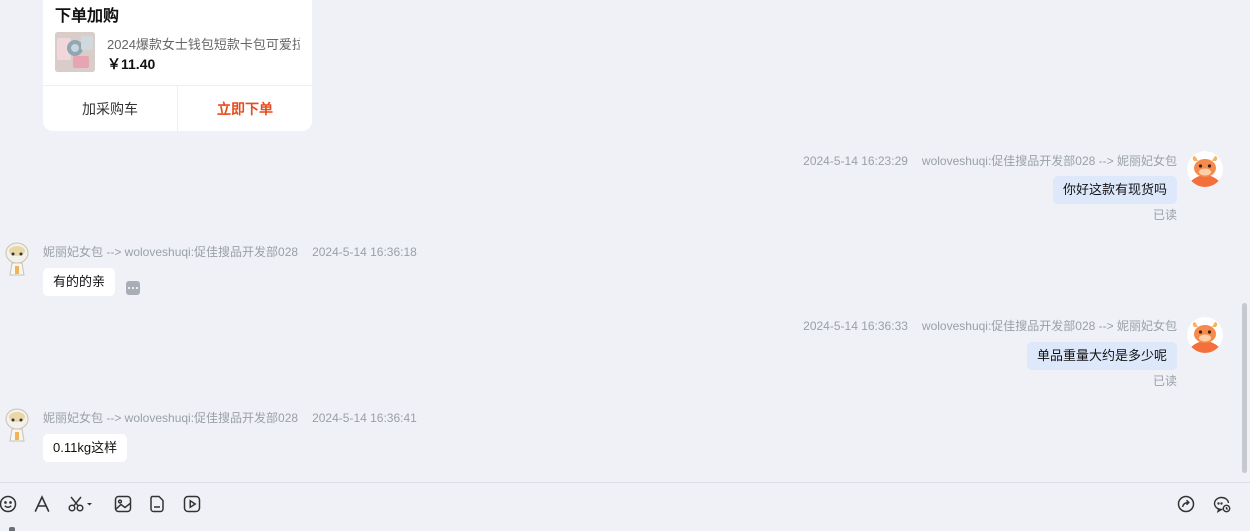 This screenshot has width=1250, height=531. I want to click on quick-reply-icon, so click(1186, 504).